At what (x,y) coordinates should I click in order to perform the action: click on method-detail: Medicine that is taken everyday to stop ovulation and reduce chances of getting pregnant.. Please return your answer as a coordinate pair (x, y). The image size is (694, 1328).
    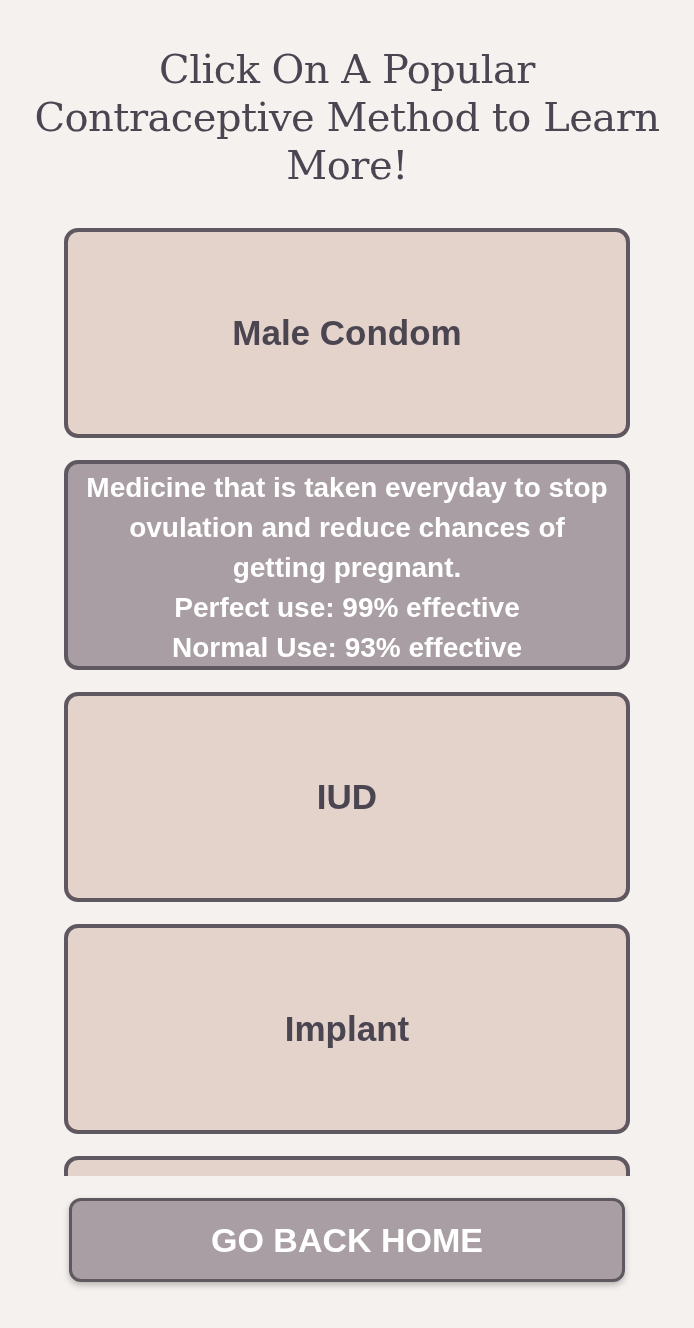
    Looking at the image, I should click on (347, 528).